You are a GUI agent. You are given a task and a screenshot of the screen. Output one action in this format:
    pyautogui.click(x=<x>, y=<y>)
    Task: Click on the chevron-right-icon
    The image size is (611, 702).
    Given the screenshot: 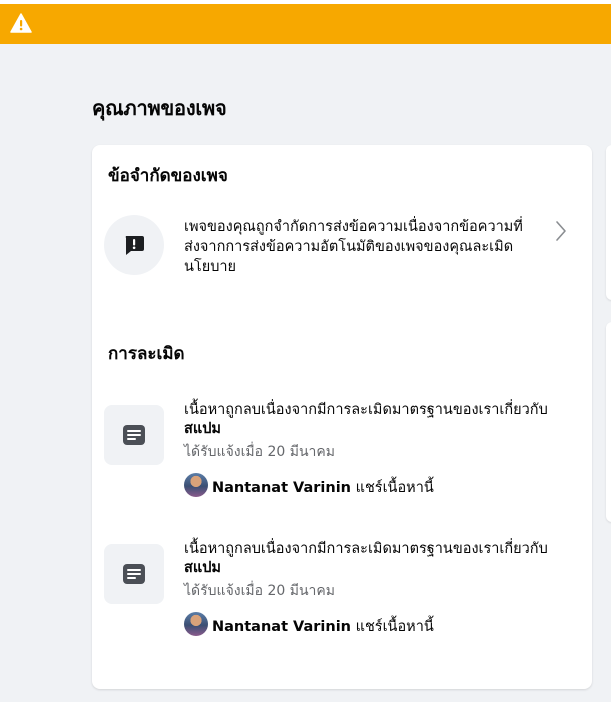 What is the action you would take?
    pyautogui.click(x=561, y=231)
    